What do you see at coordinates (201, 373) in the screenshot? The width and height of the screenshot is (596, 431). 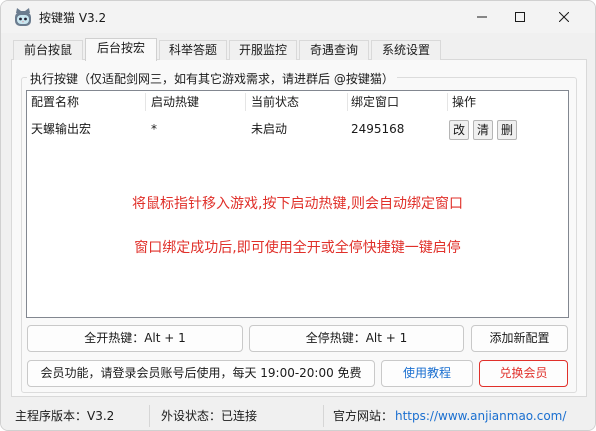 I see `member-info-button: 会员功能，请登录会员账号后使用，每天 19:00-20:00 免费` at bounding box center [201, 373].